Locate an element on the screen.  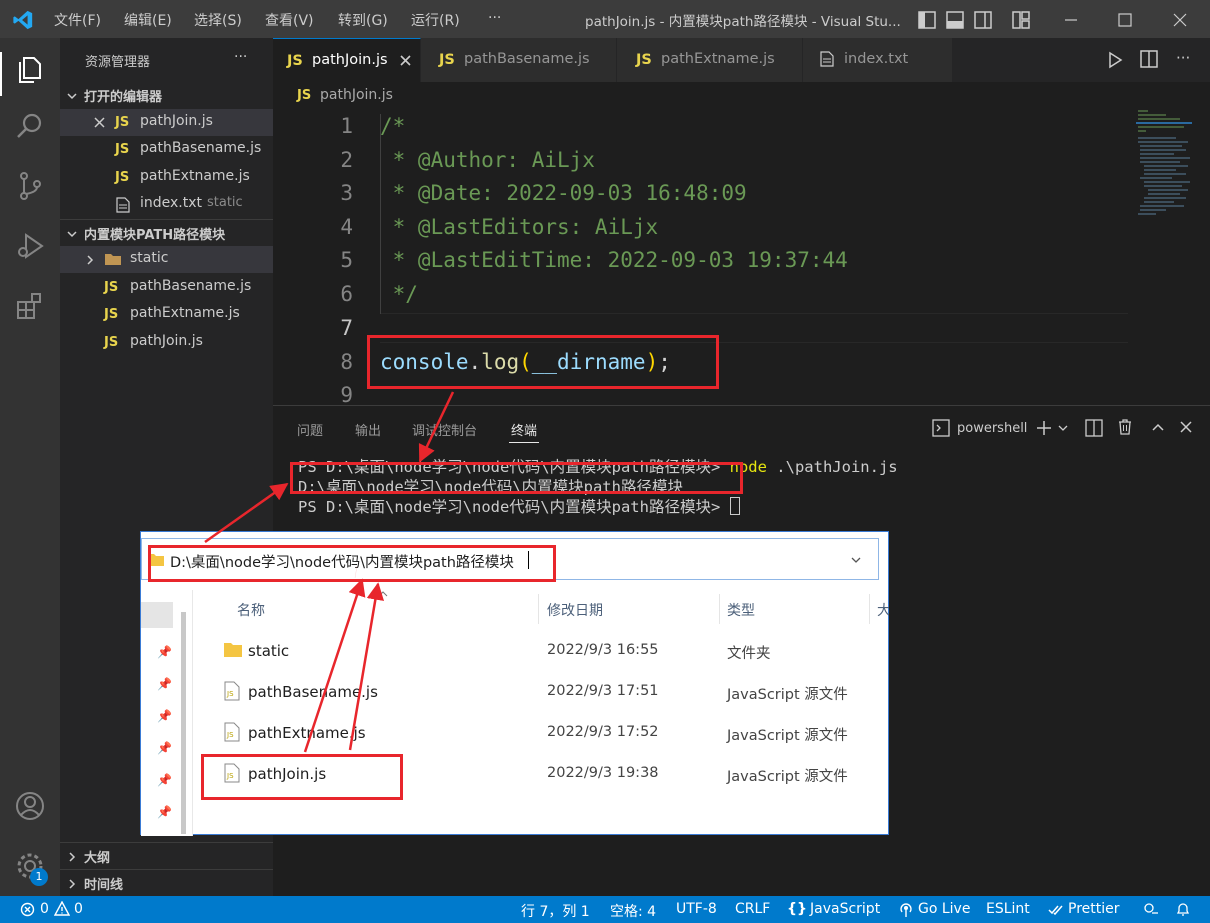
maximize-panel-icon is located at coordinates (1158, 427).